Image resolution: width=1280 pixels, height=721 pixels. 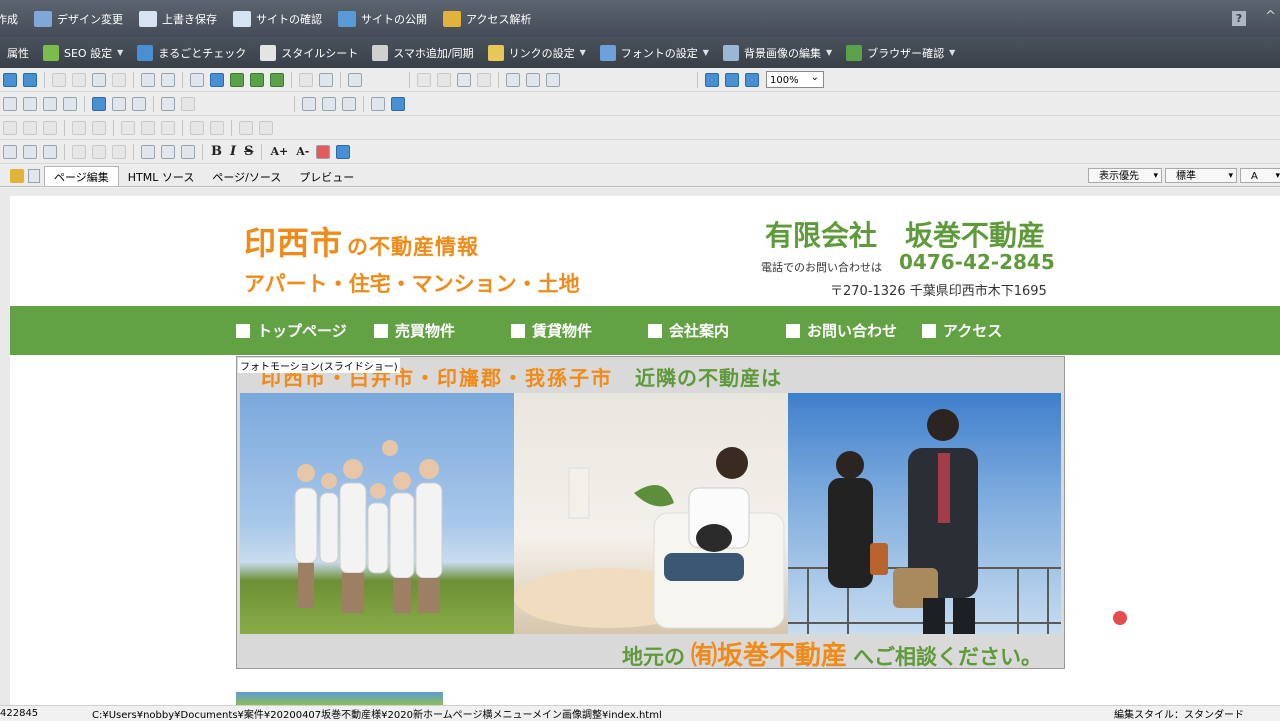 What do you see at coordinates (378, 103) in the screenshot?
I see `display-mode-icon` at bounding box center [378, 103].